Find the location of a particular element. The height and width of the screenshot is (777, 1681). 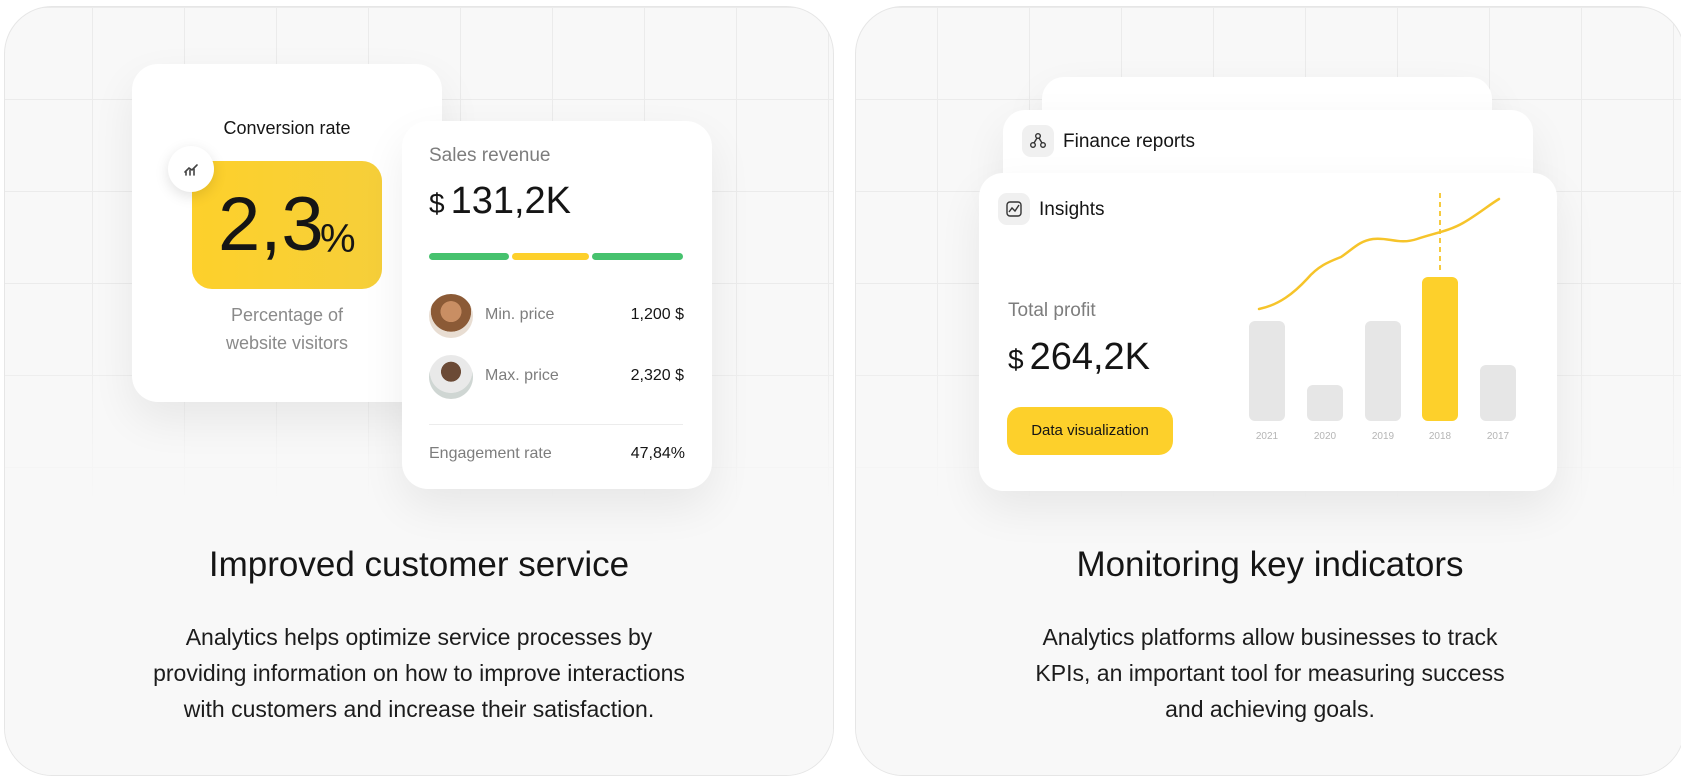

total-profit-amount: $264,2K is located at coordinates (1079, 358).